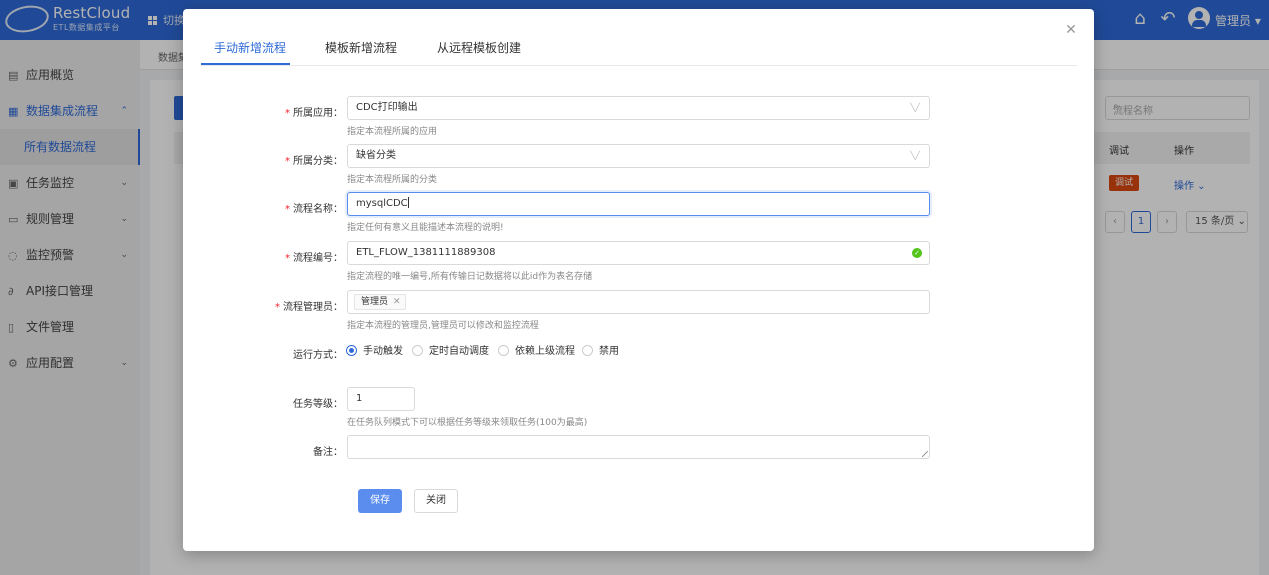  I want to click on radio-depends-upstream: 依赖上级流程, so click(536, 352).